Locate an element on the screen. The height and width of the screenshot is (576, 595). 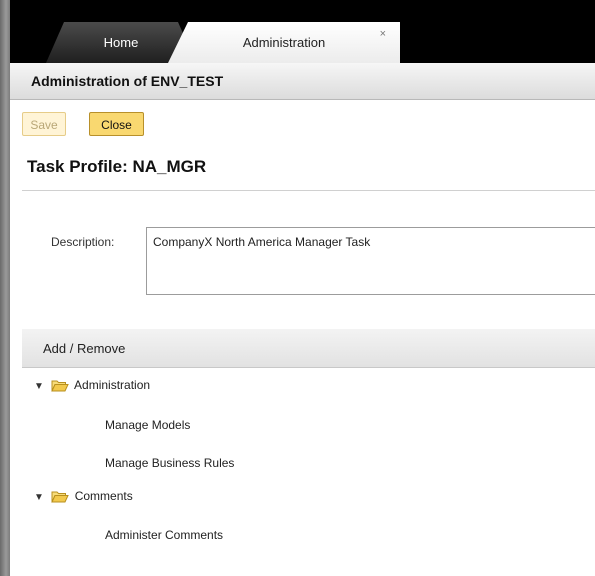
tree-node-administration: ▼ Administration is located at coordinates (92, 385).